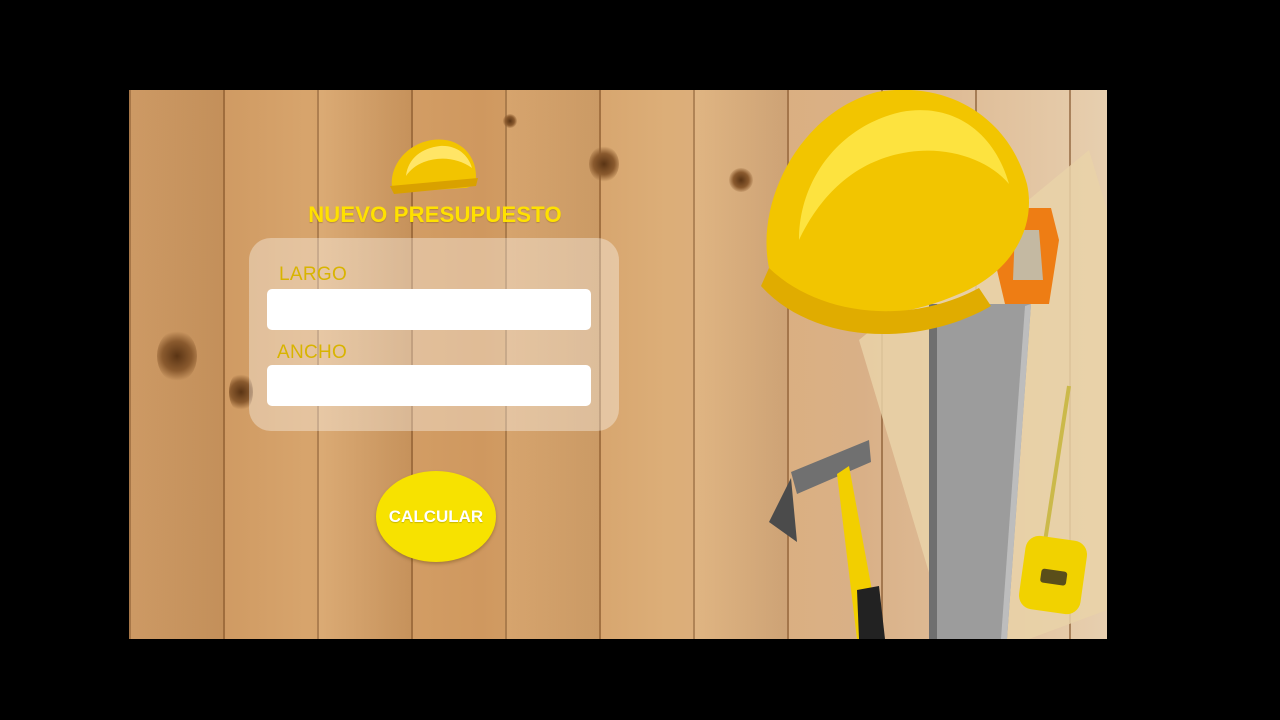 This screenshot has width=1280, height=720. What do you see at coordinates (436, 516) in the screenshot?
I see `calculate-button: CALCULAR` at bounding box center [436, 516].